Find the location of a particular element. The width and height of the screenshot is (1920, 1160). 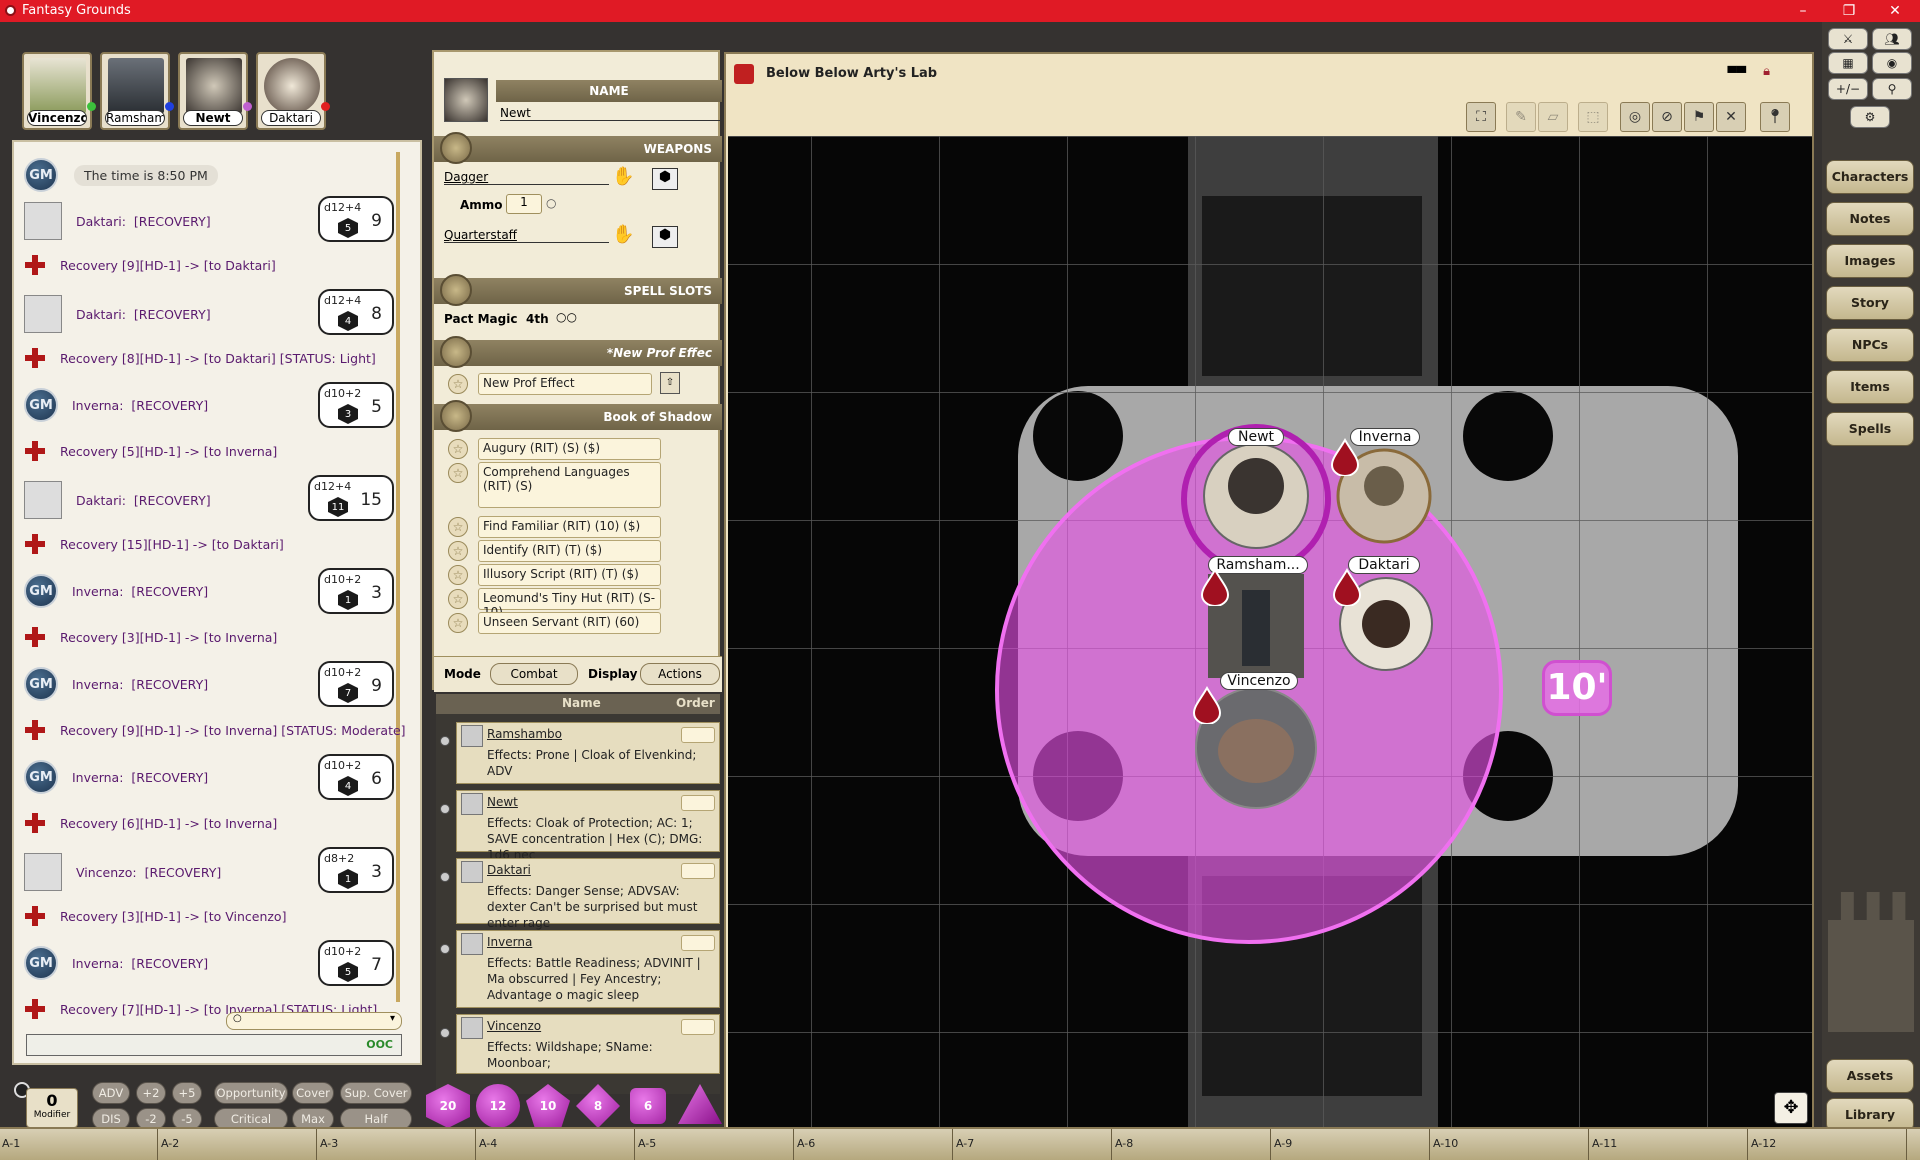

tables-icon: ◉ is located at coordinates (1892, 63).